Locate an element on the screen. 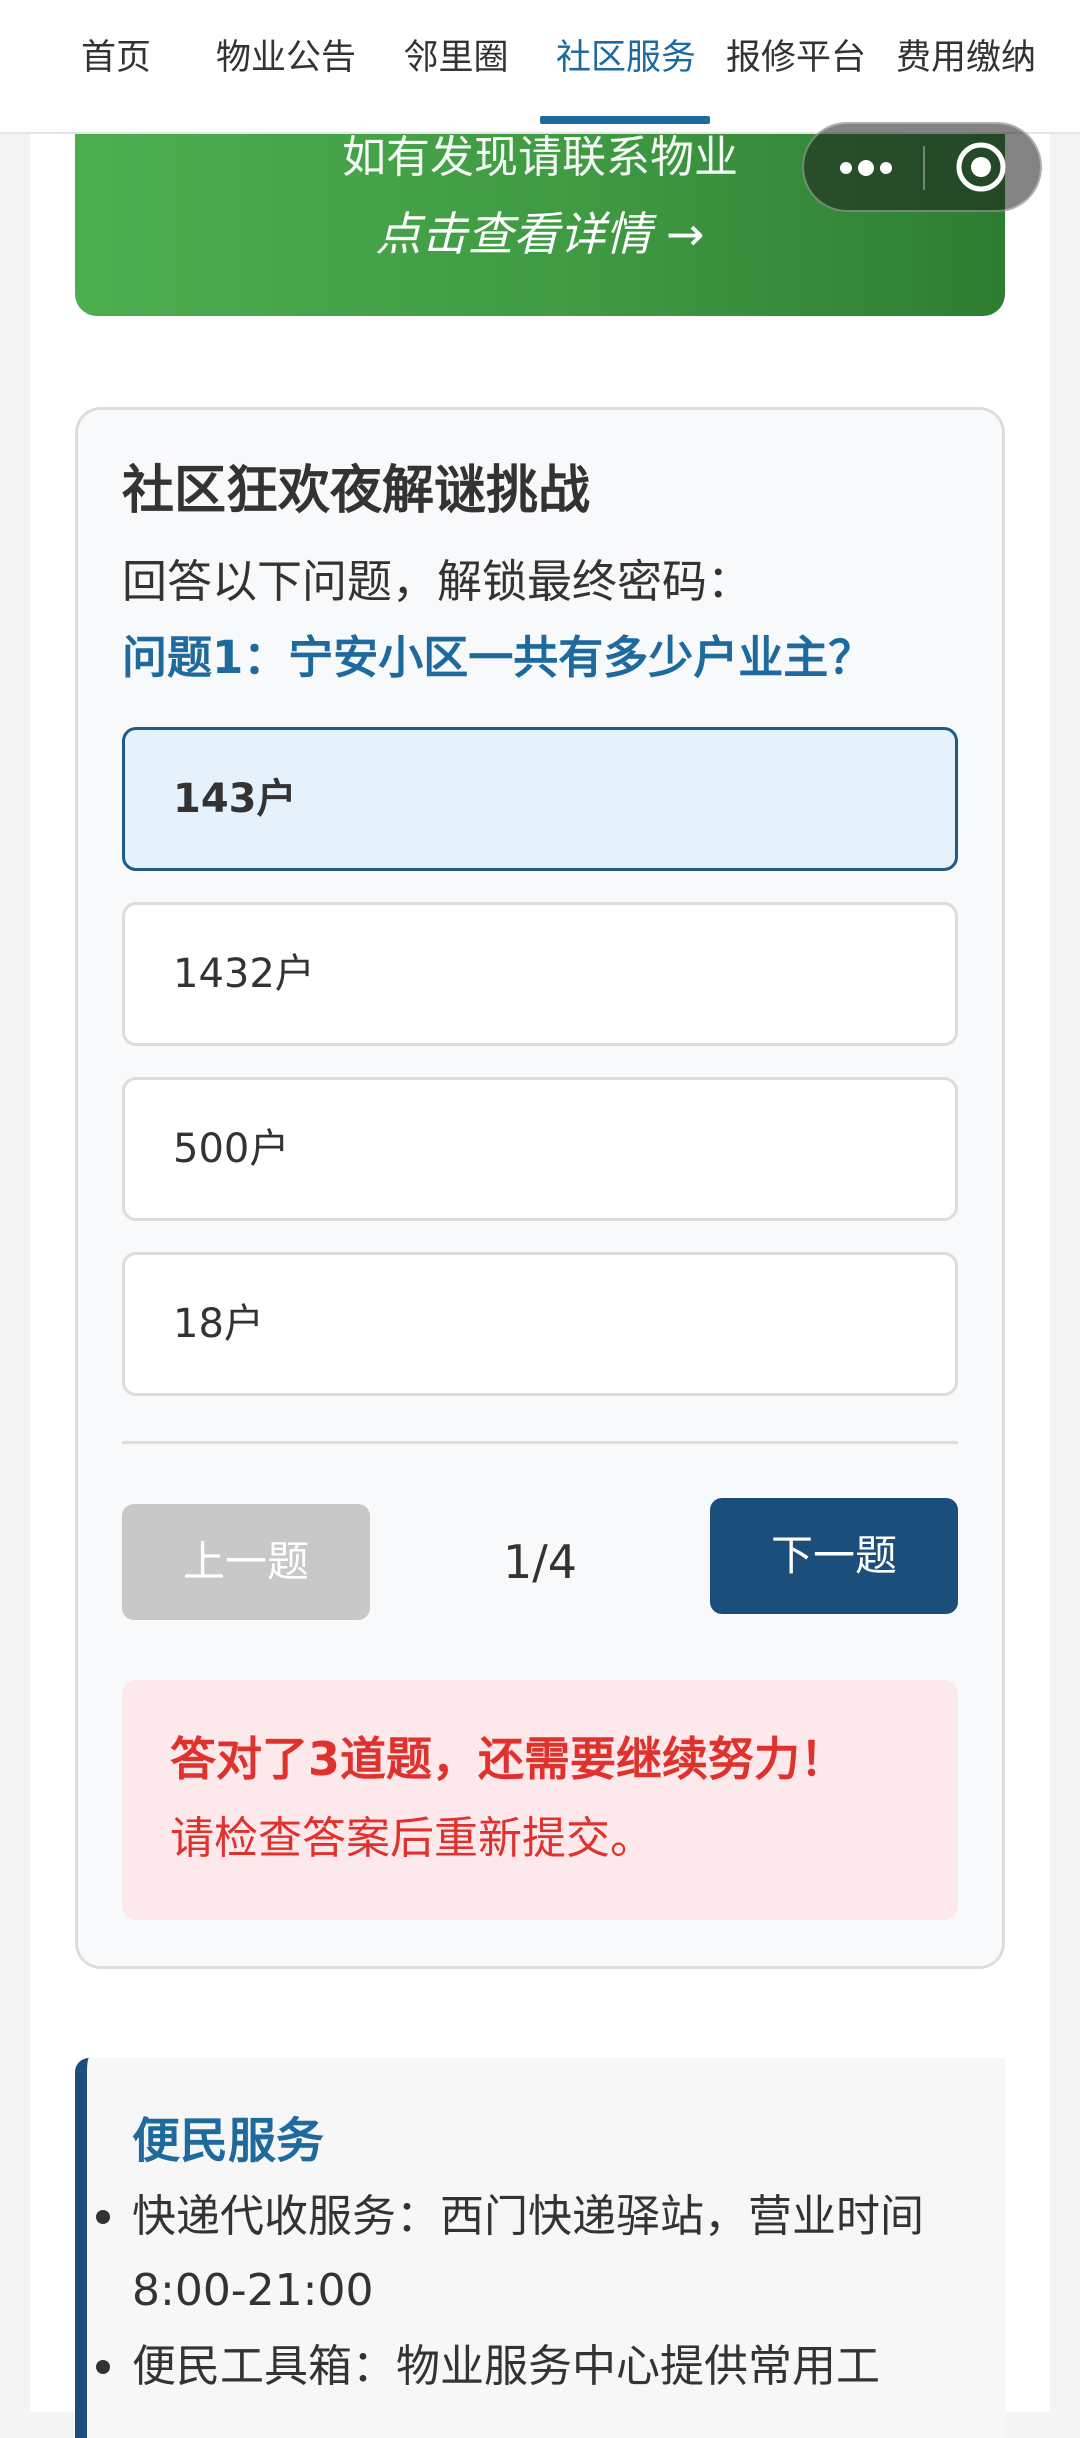 The width and height of the screenshot is (1080, 2438). answer-option-1: 143户 is located at coordinates (540, 799).